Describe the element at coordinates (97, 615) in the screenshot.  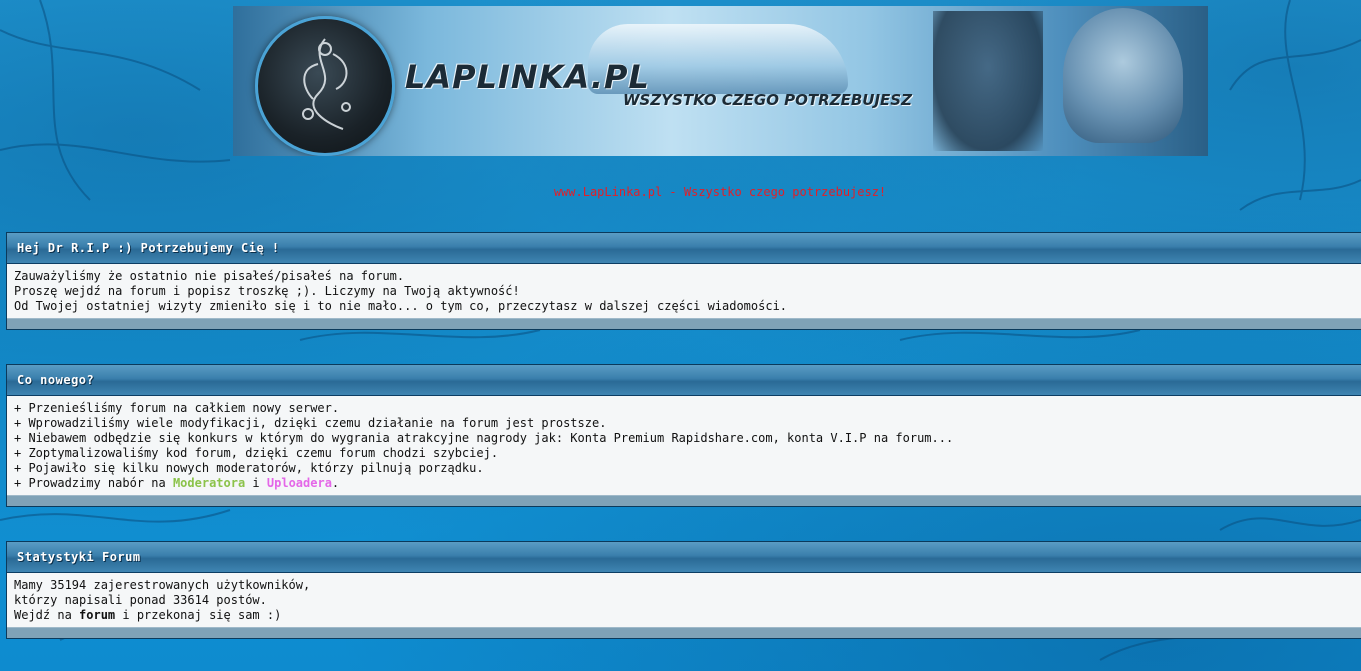
I see `forum-link: forum` at that location.